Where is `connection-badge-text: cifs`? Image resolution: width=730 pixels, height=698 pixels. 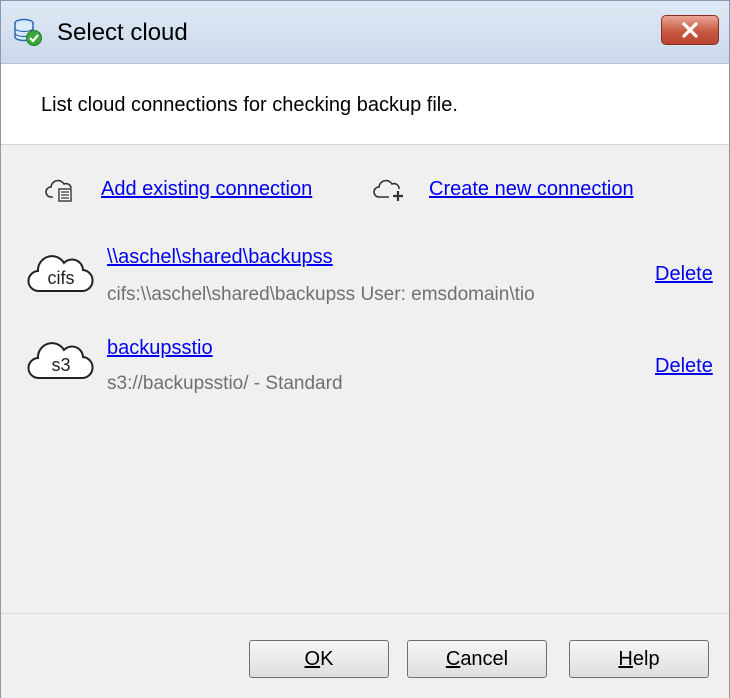
connection-badge-text: cifs is located at coordinates (61, 278).